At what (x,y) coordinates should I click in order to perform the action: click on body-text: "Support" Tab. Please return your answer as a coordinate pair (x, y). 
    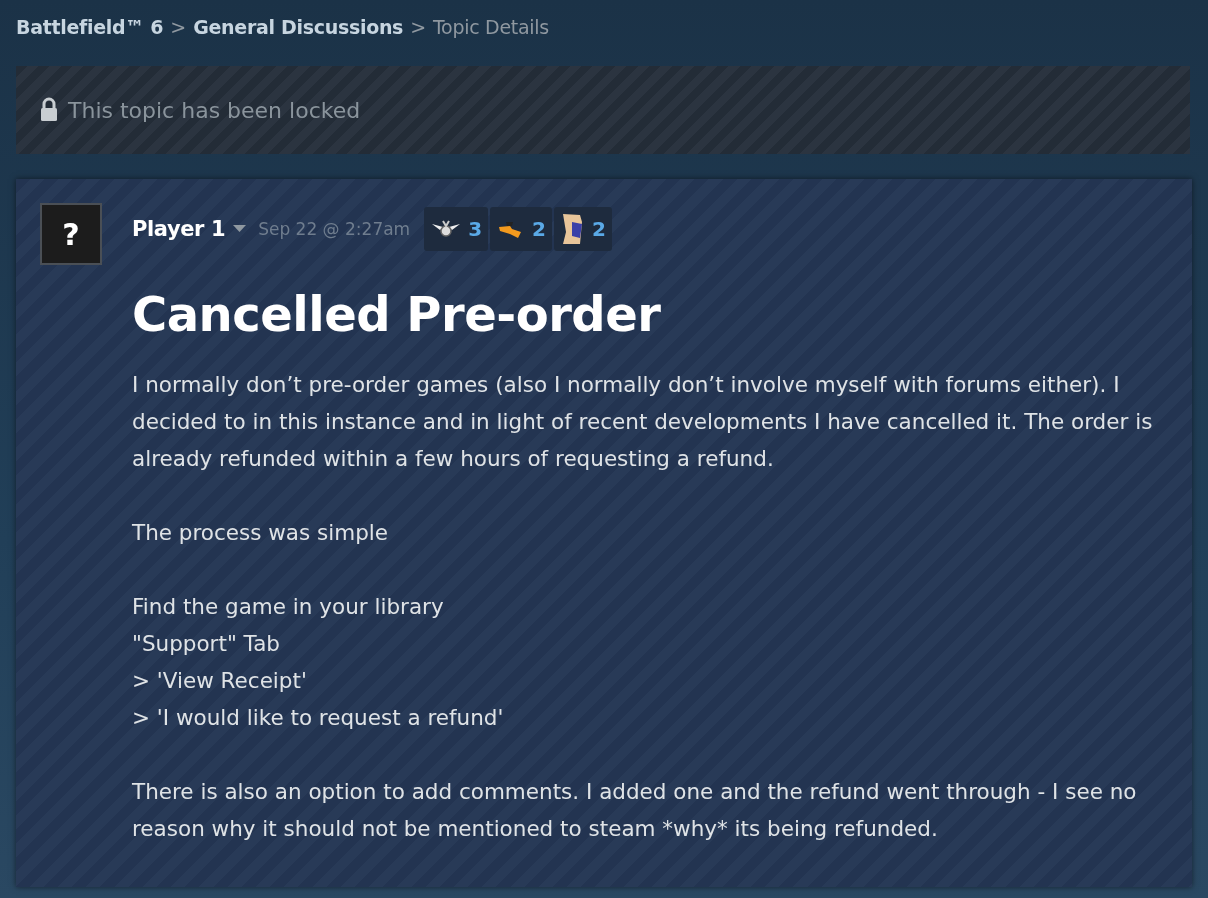
    Looking at the image, I should click on (206, 644).